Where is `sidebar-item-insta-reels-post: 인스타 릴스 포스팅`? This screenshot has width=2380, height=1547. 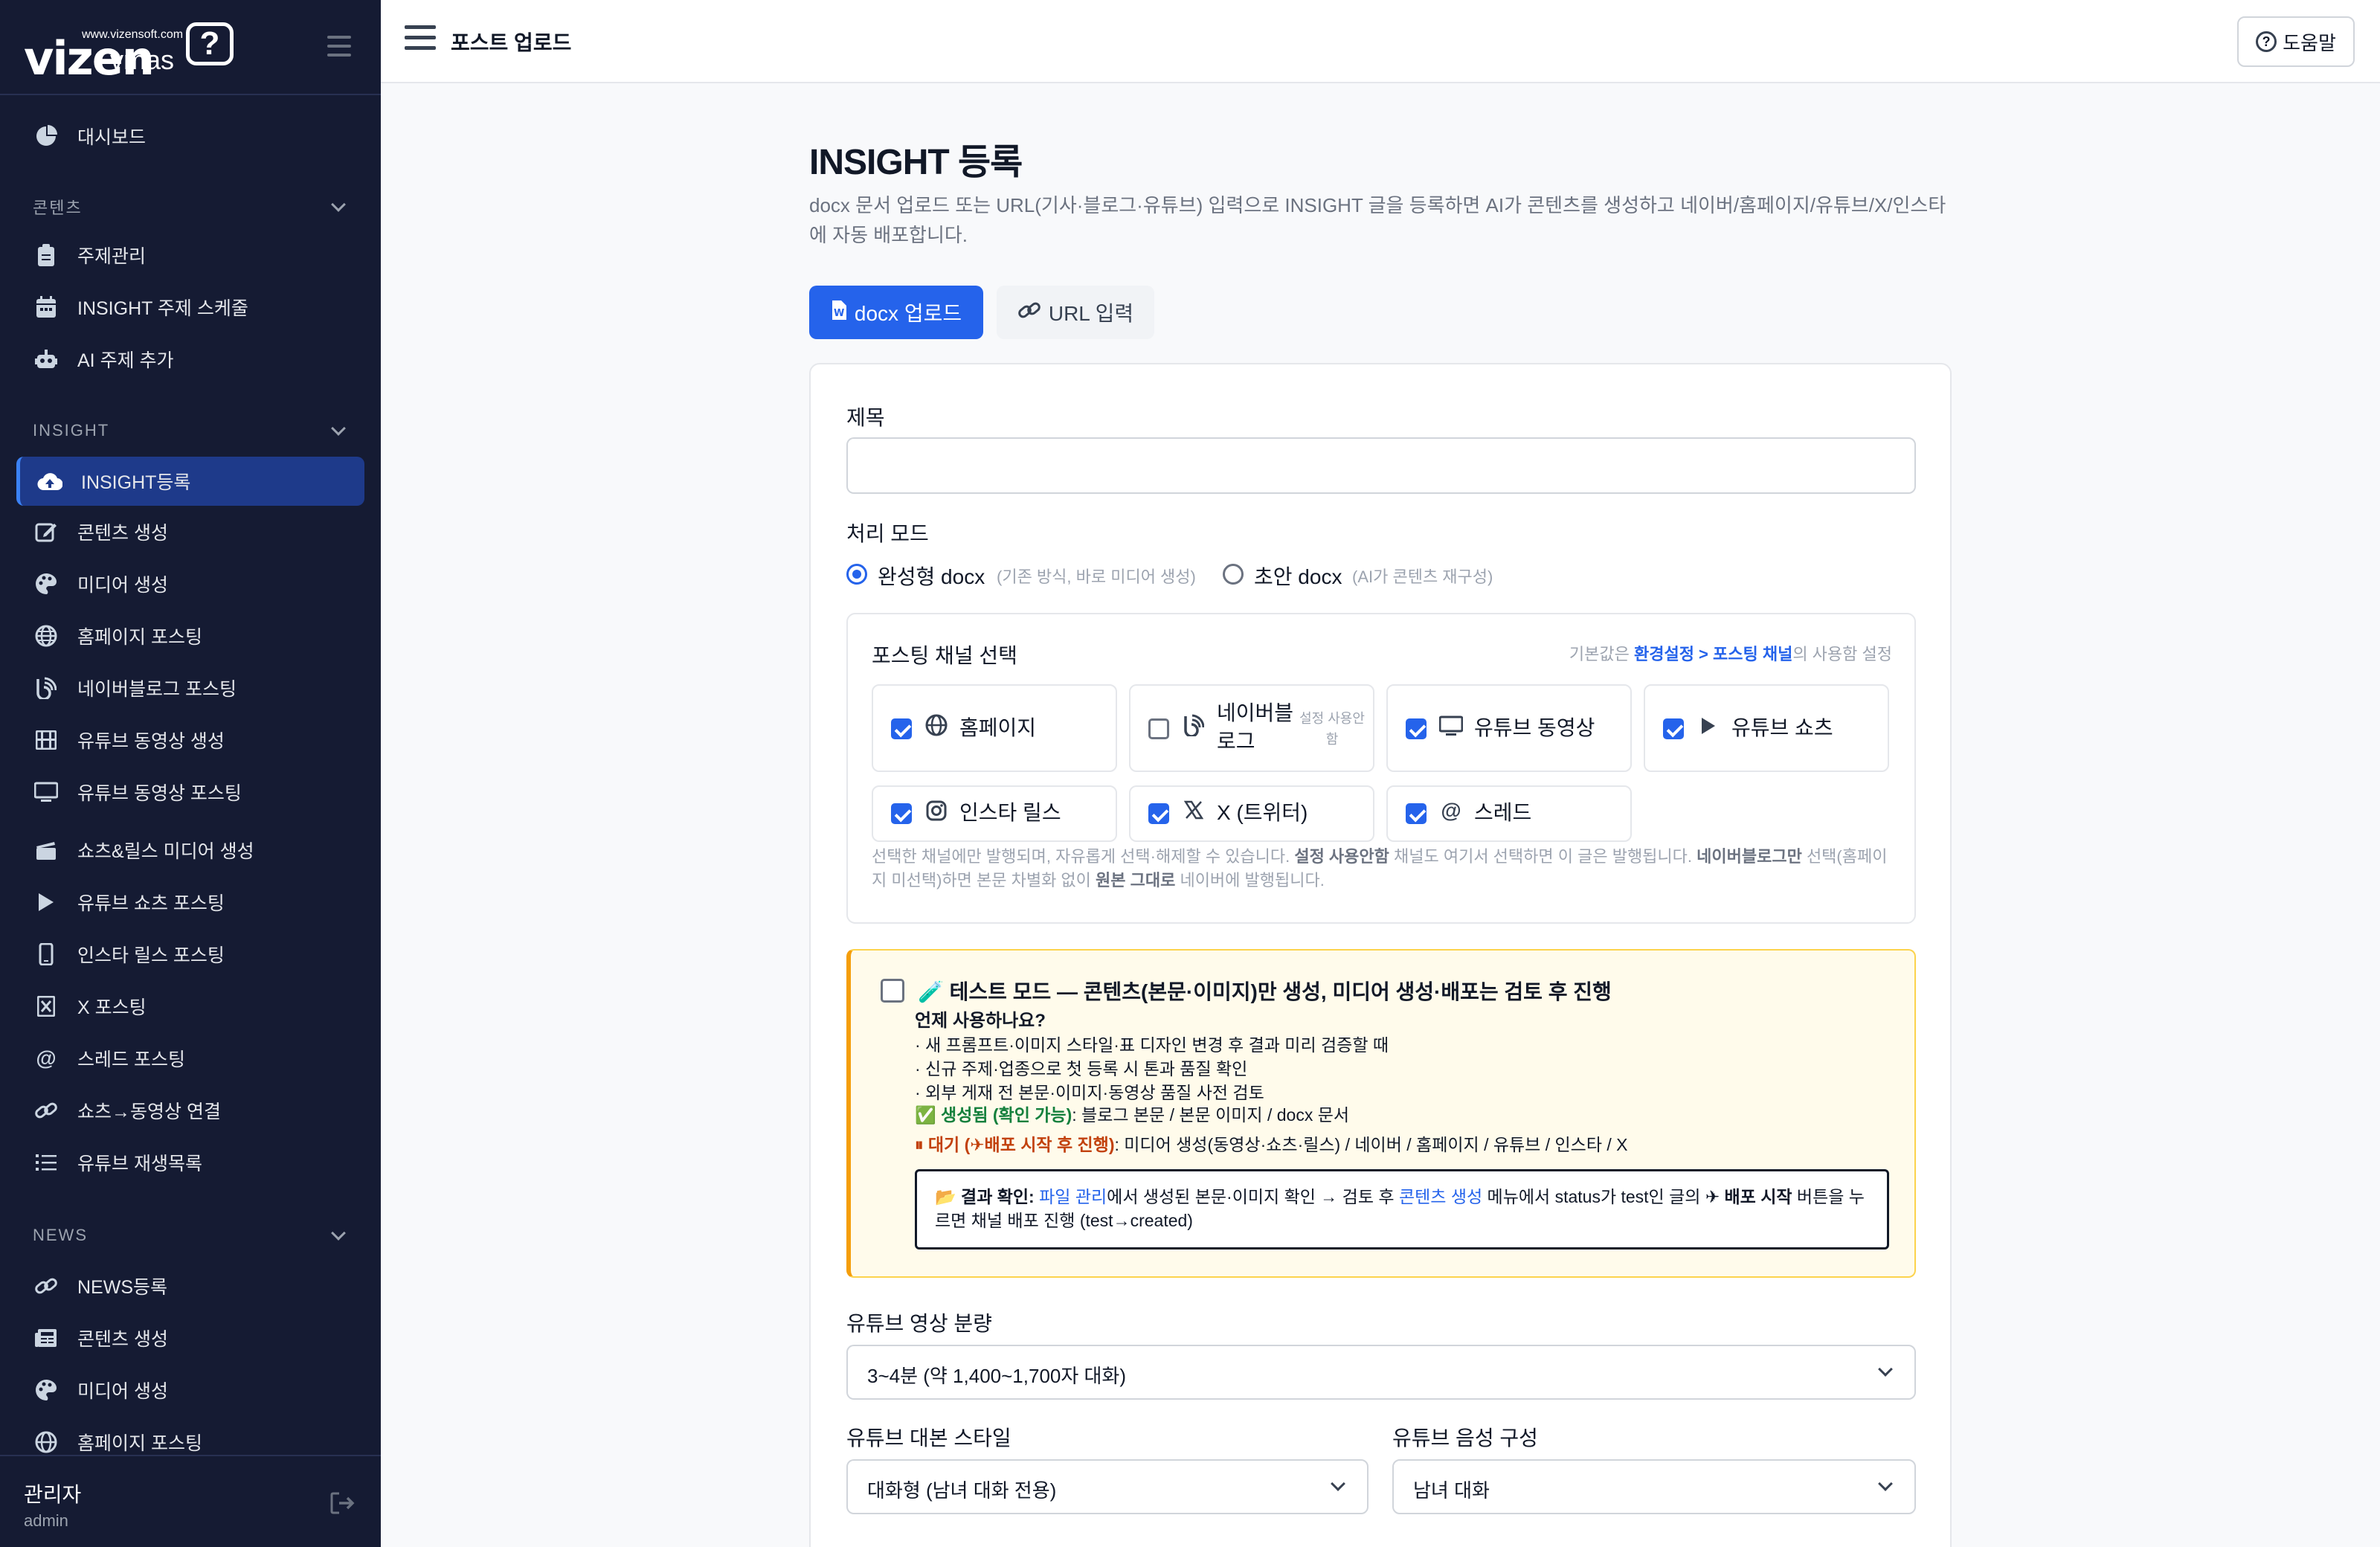
sidebar-item-insta-reels-post: 인스타 릴스 포스팅 is located at coordinates (190, 955).